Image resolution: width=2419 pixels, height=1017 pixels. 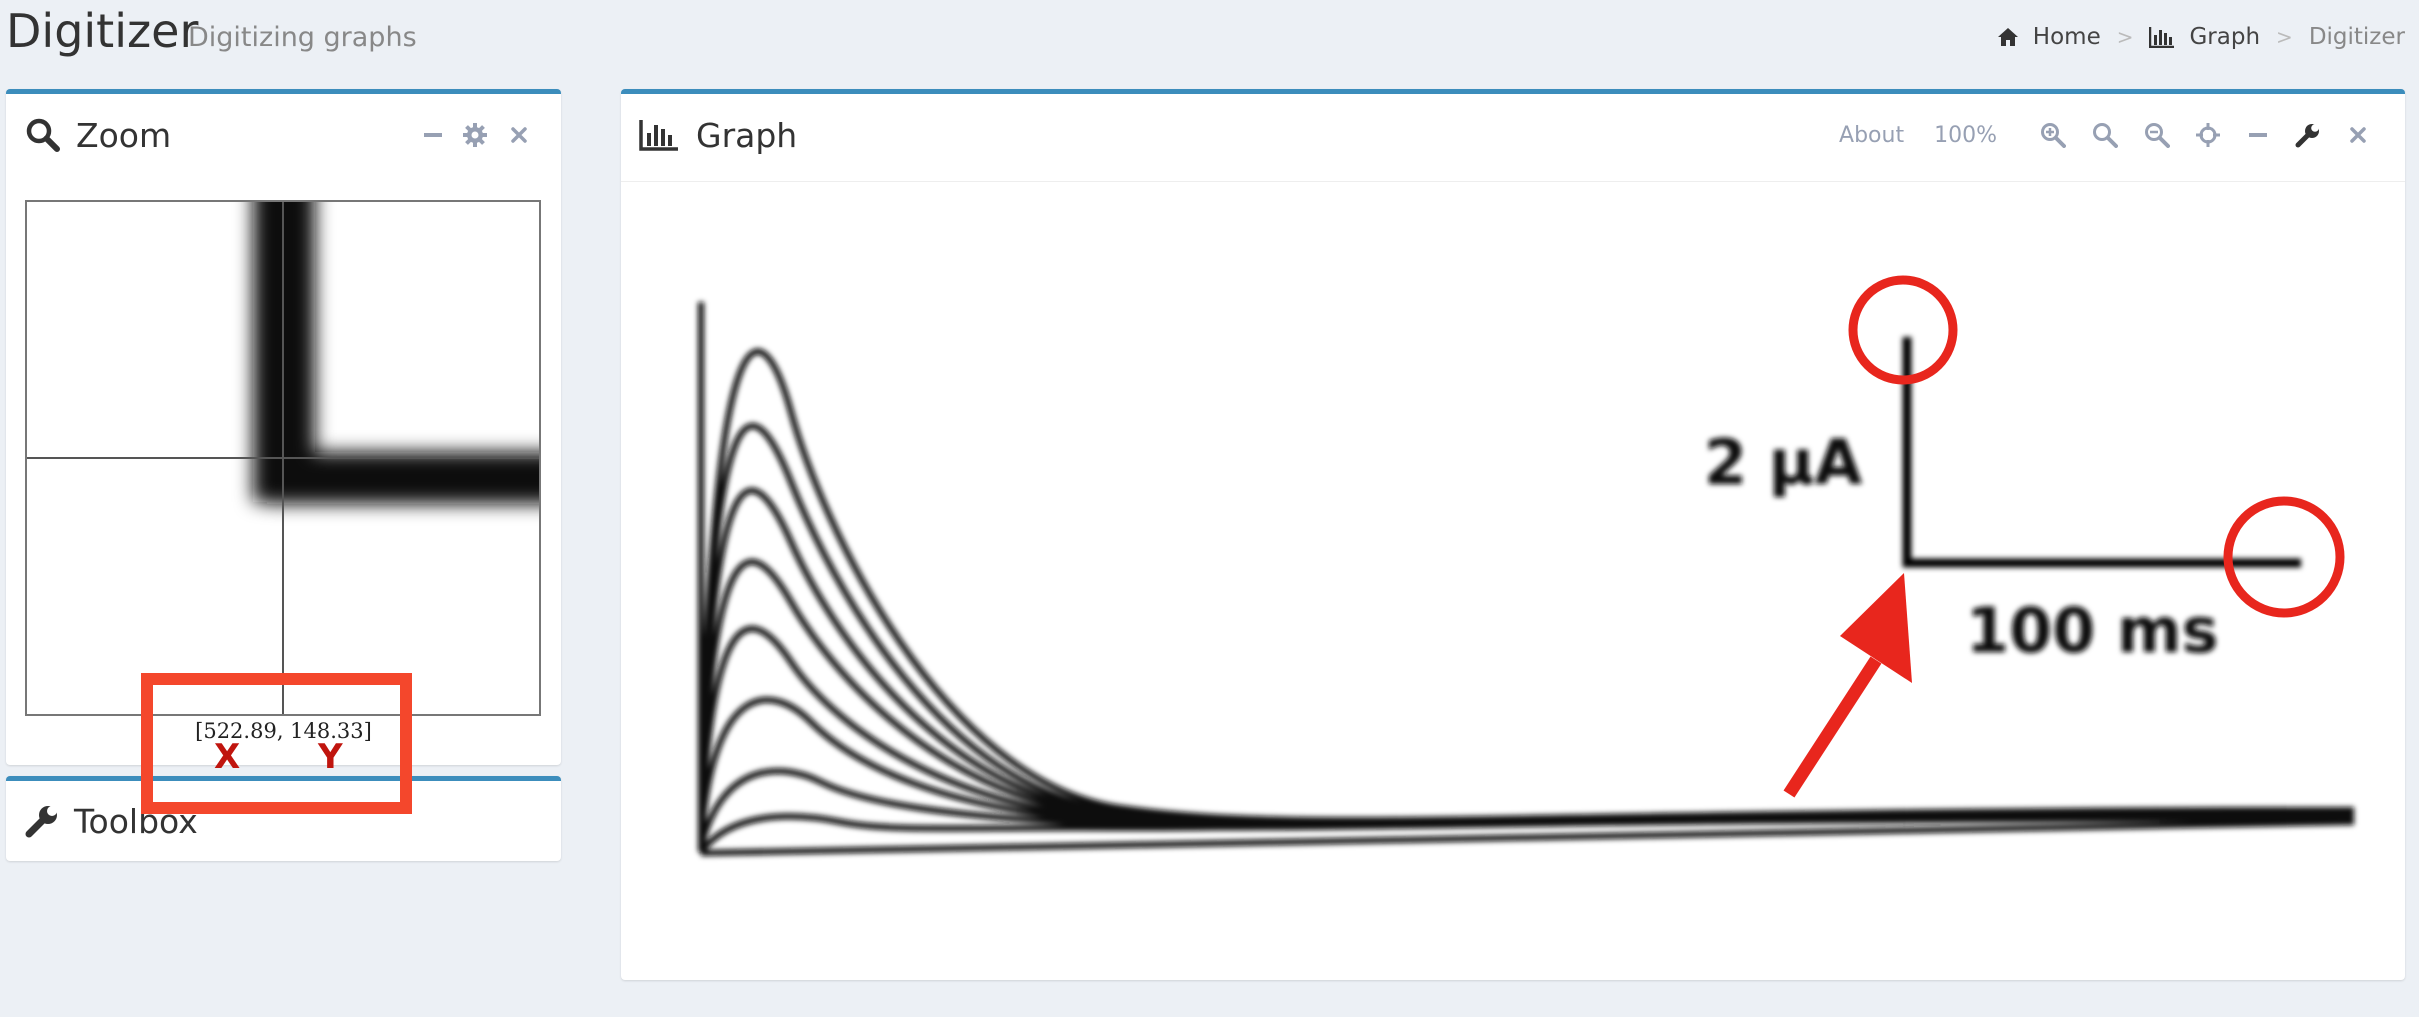 I want to click on graph-panel-tools: About 100%, so click(x=2111, y=135).